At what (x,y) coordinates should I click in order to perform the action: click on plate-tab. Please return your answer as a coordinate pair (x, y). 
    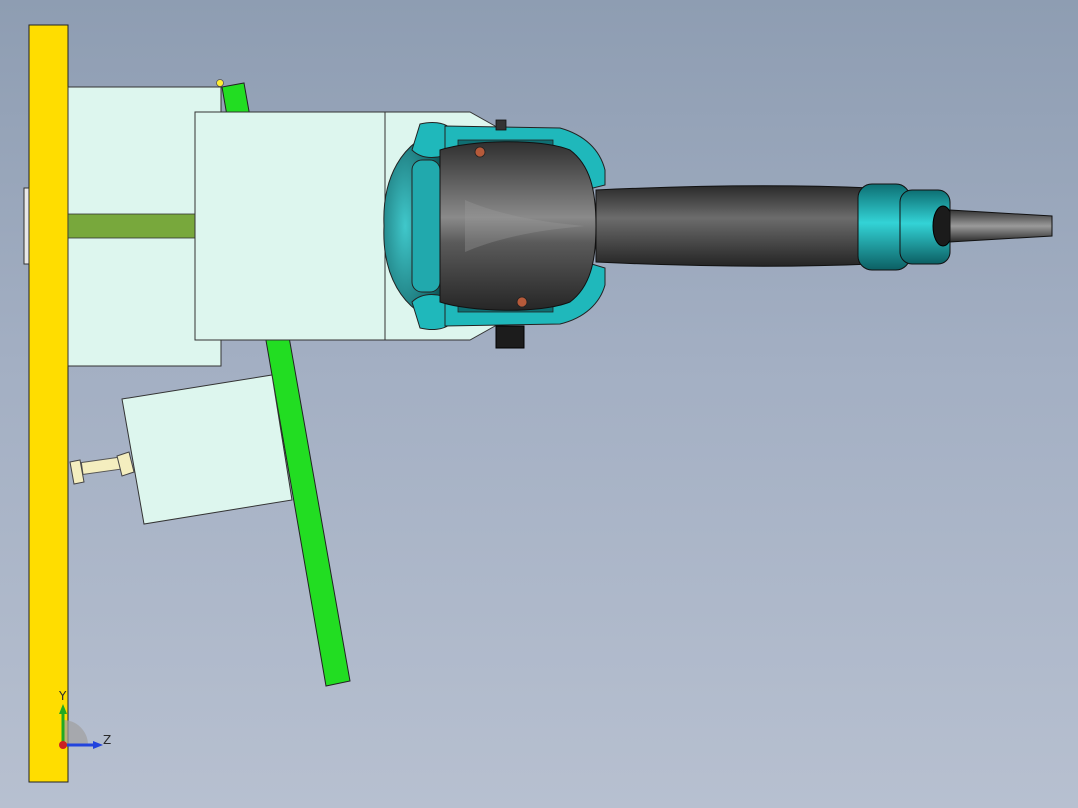
    Looking at the image, I should click on (26, 226).